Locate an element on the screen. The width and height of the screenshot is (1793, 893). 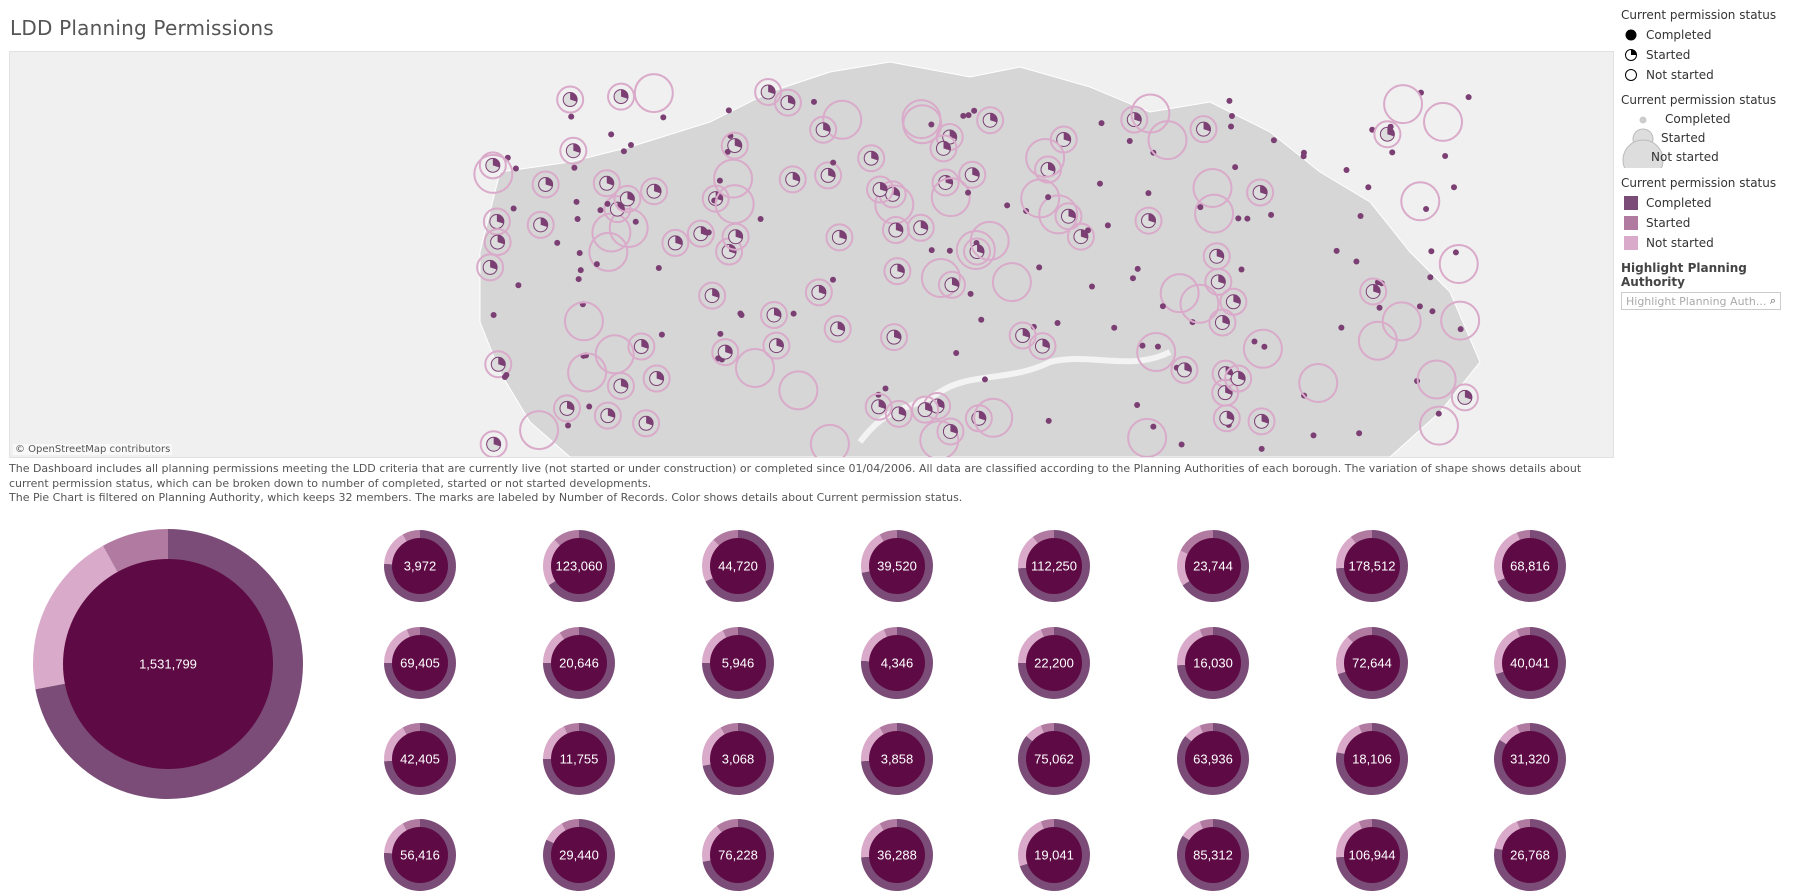
authority-pie: 4,346 is located at coordinates (897, 663).